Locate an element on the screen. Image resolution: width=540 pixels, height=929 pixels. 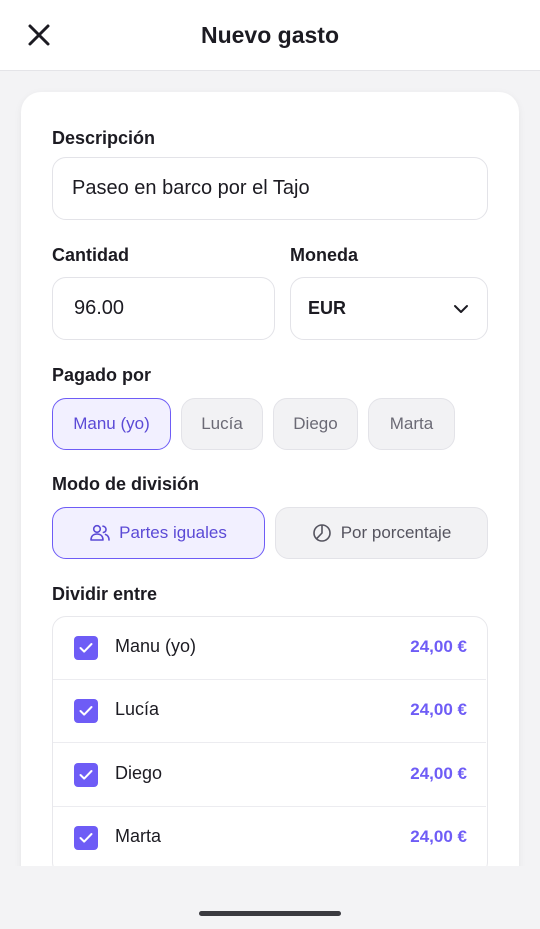
split-mode-percentage-button: Por porcentaje is located at coordinates (381, 533).